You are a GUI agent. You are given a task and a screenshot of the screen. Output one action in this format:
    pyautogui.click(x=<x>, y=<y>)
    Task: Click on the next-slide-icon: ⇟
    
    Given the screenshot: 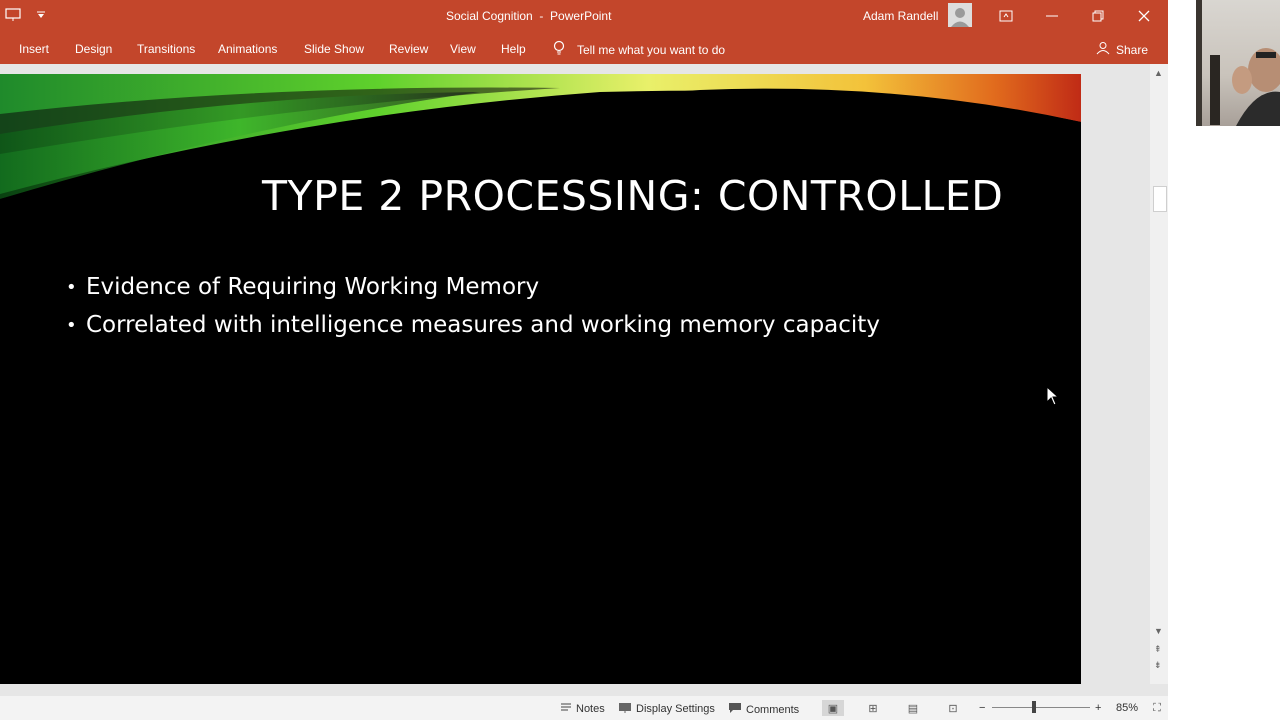 What is the action you would take?
    pyautogui.click(x=1158, y=665)
    